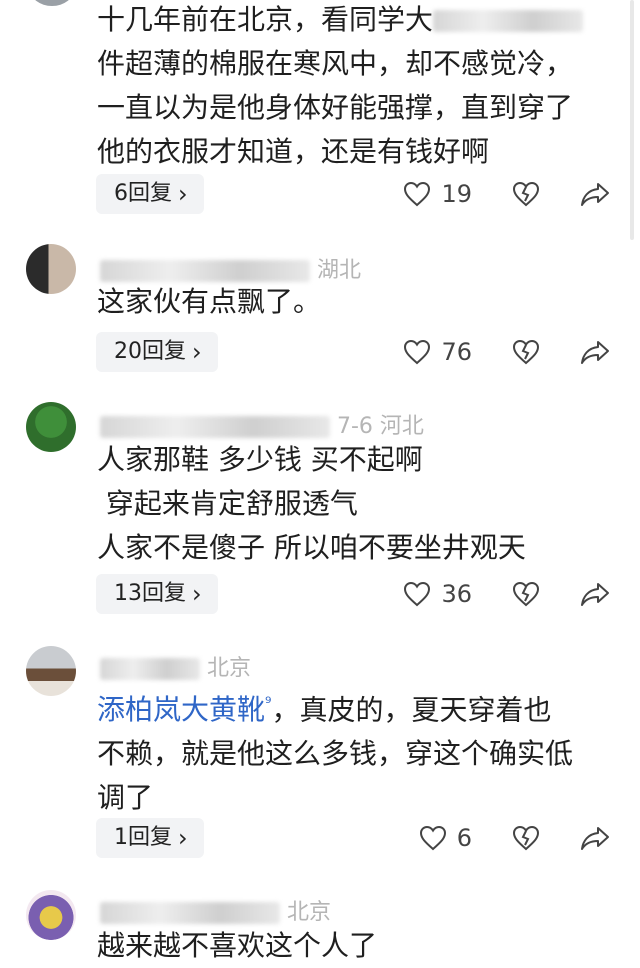 The image size is (640, 968). I want to click on comment-line: 不赖，就是他这么多钱，穿这个确实低, so click(335, 754).